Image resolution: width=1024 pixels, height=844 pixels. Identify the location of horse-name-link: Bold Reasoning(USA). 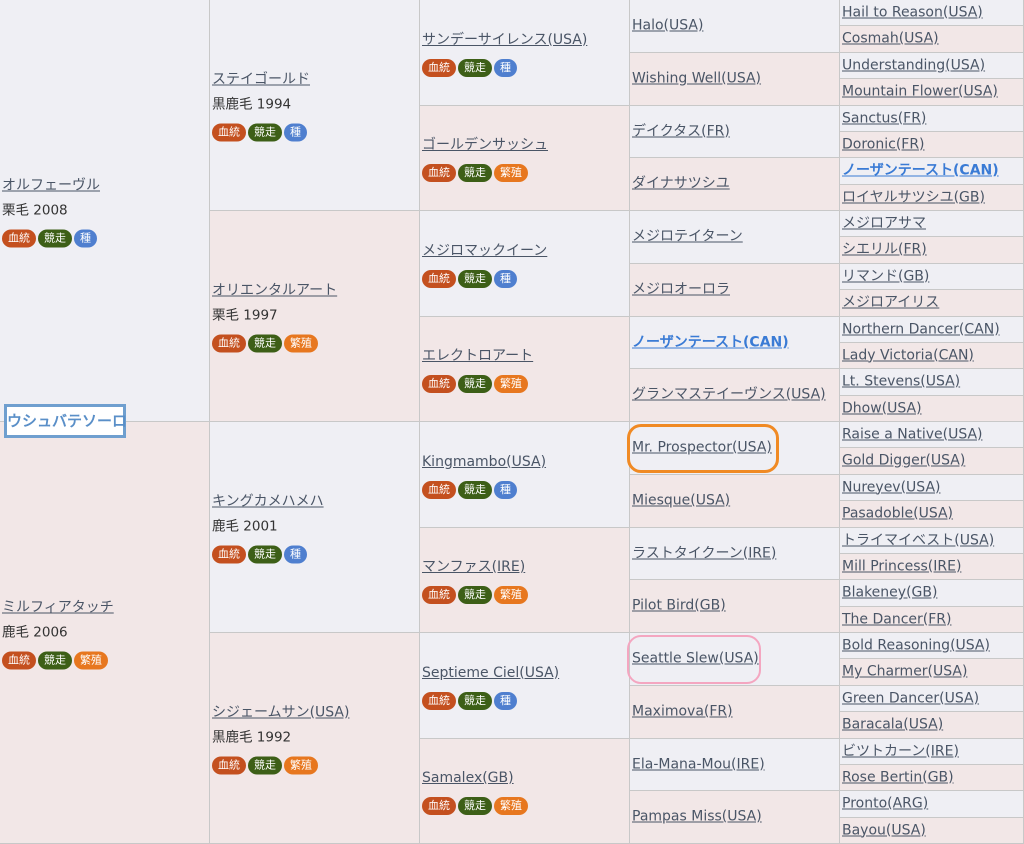
(931, 645).